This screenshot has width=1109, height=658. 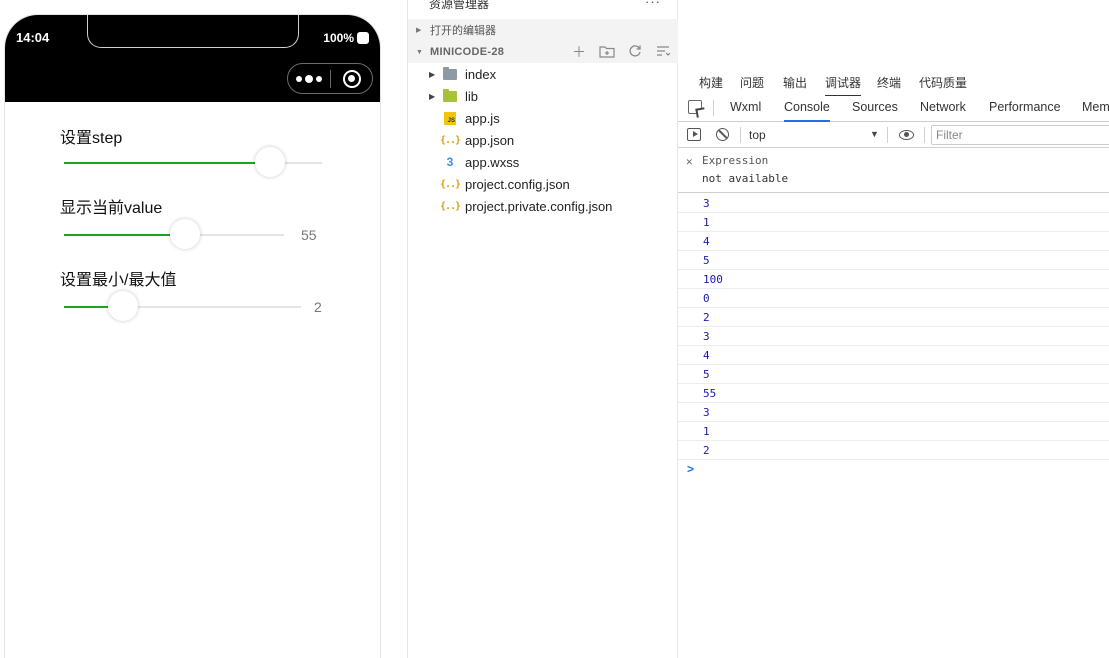 I want to click on console-log-row: 4, so click(x=893, y=355).